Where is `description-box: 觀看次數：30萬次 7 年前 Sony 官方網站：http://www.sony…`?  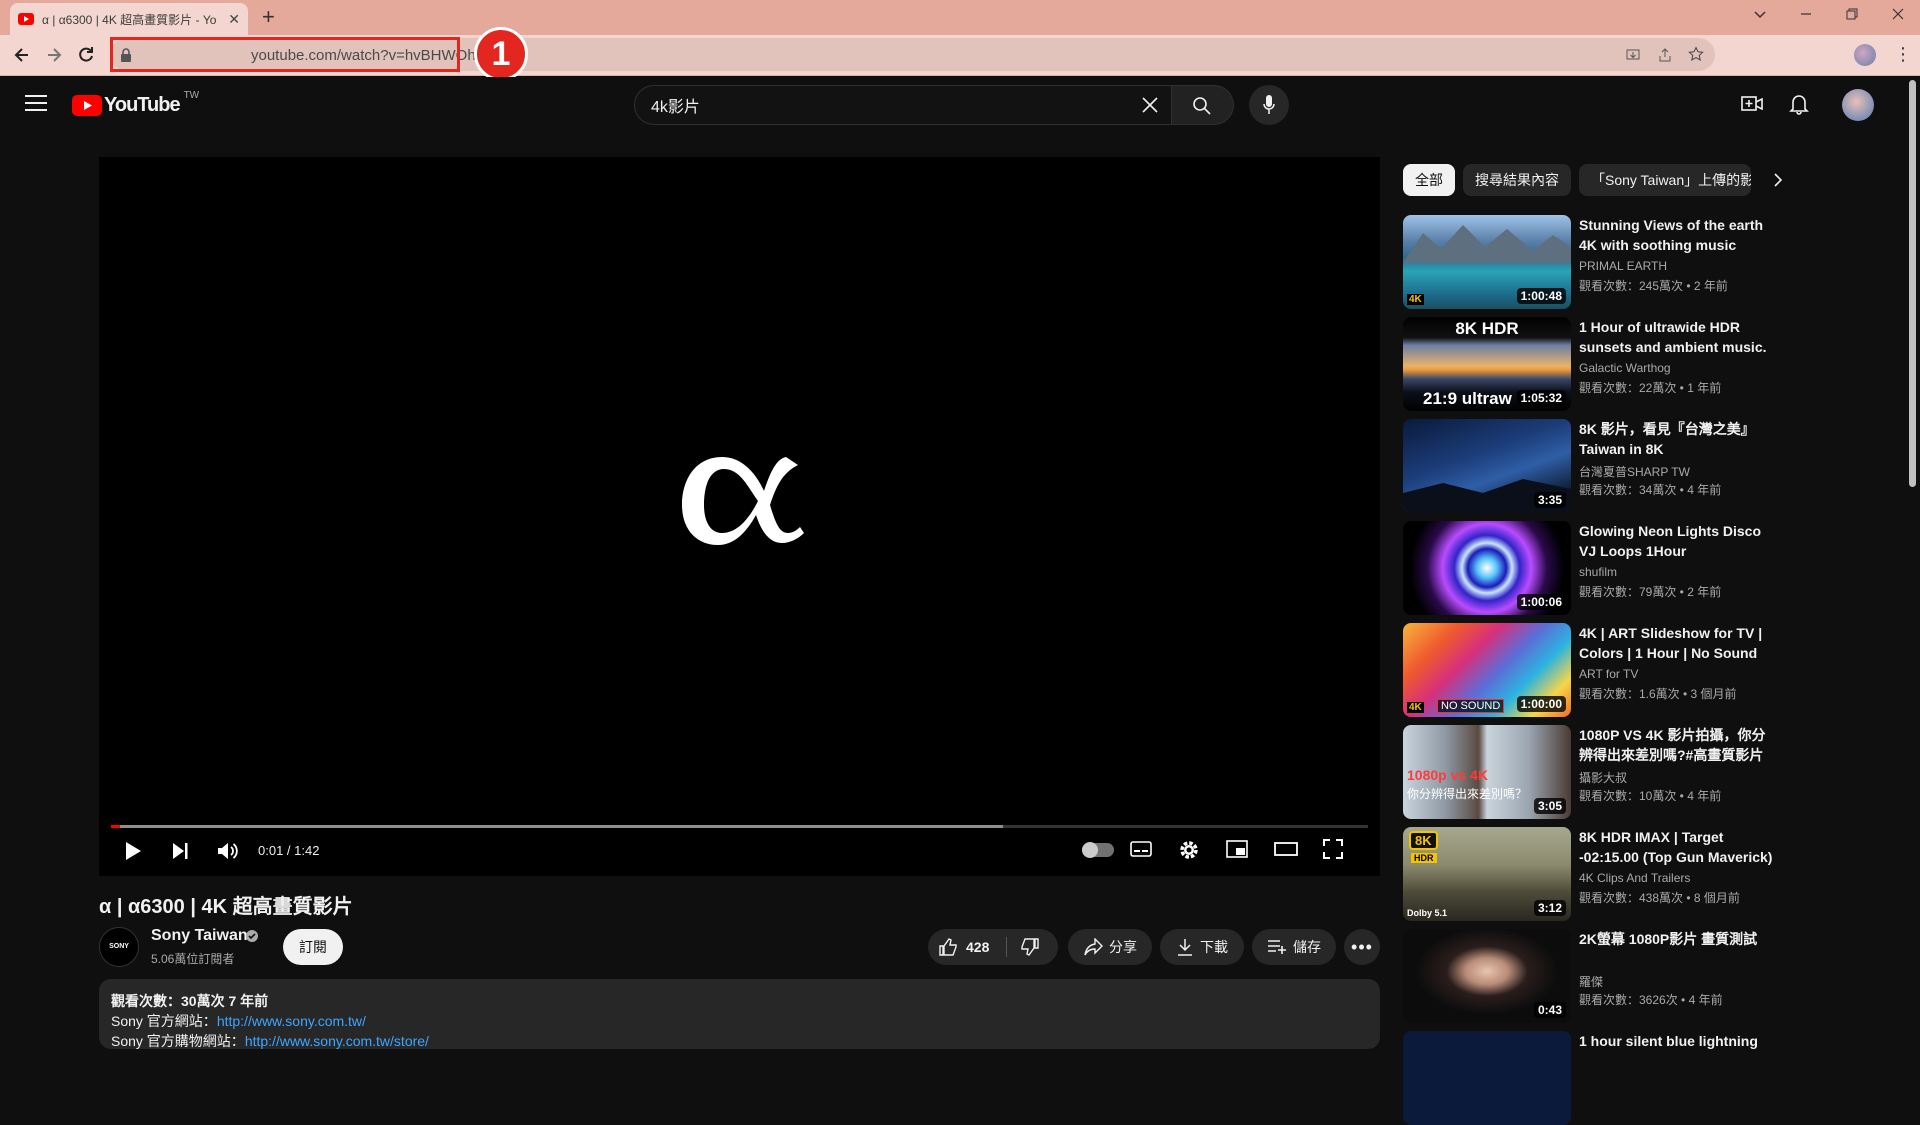 description-box: 觀看次數：30萬次 7 年前 Sony 官方網站：http://www.sony… is located at coordinates (739, 1014).